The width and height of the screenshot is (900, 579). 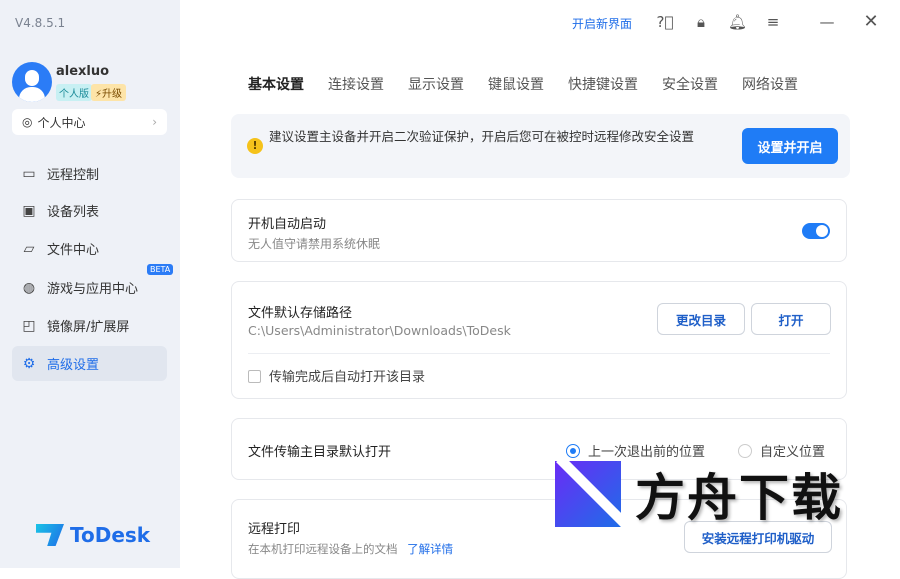 I want to click on tab-keyboard-mouse: 键鼠设置, so click(x=516, y=84).